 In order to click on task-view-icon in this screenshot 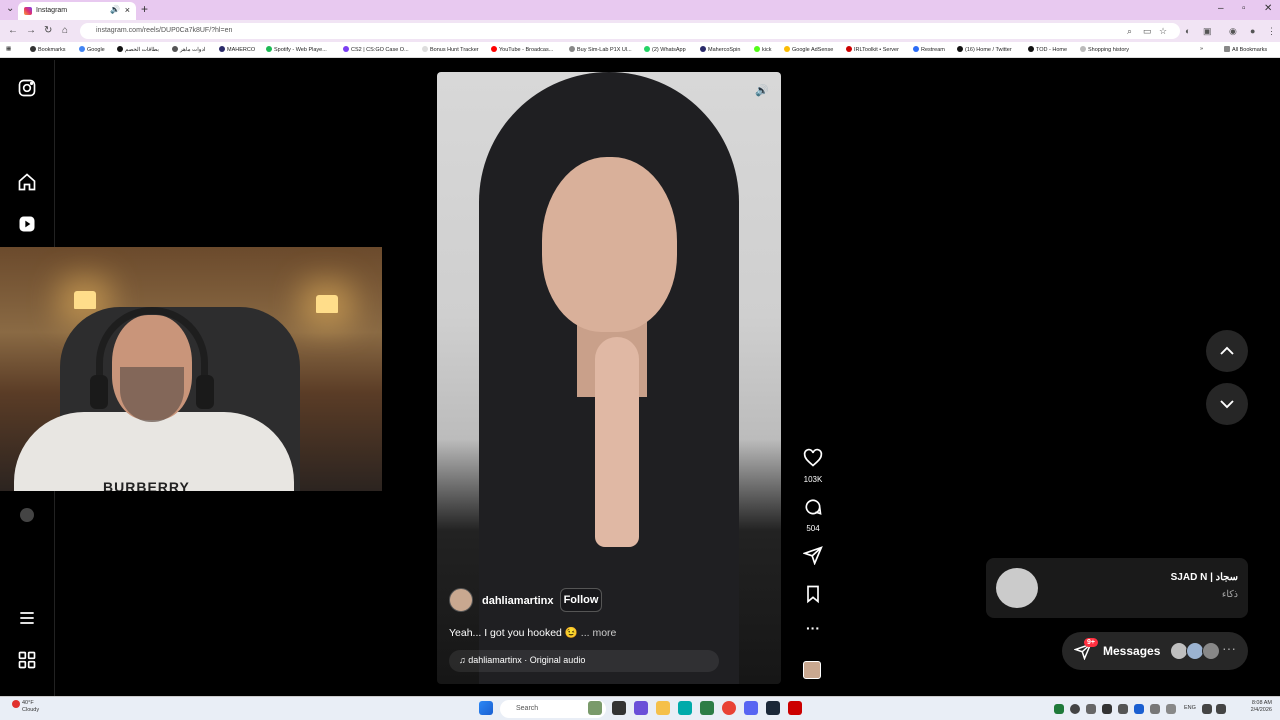, I will do `click(619, 708)`.